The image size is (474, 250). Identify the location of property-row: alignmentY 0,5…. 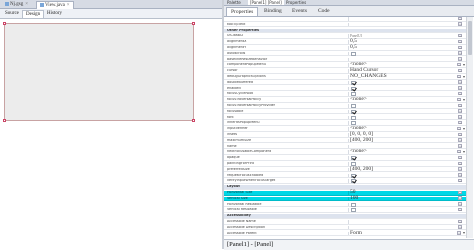
(345, 47).